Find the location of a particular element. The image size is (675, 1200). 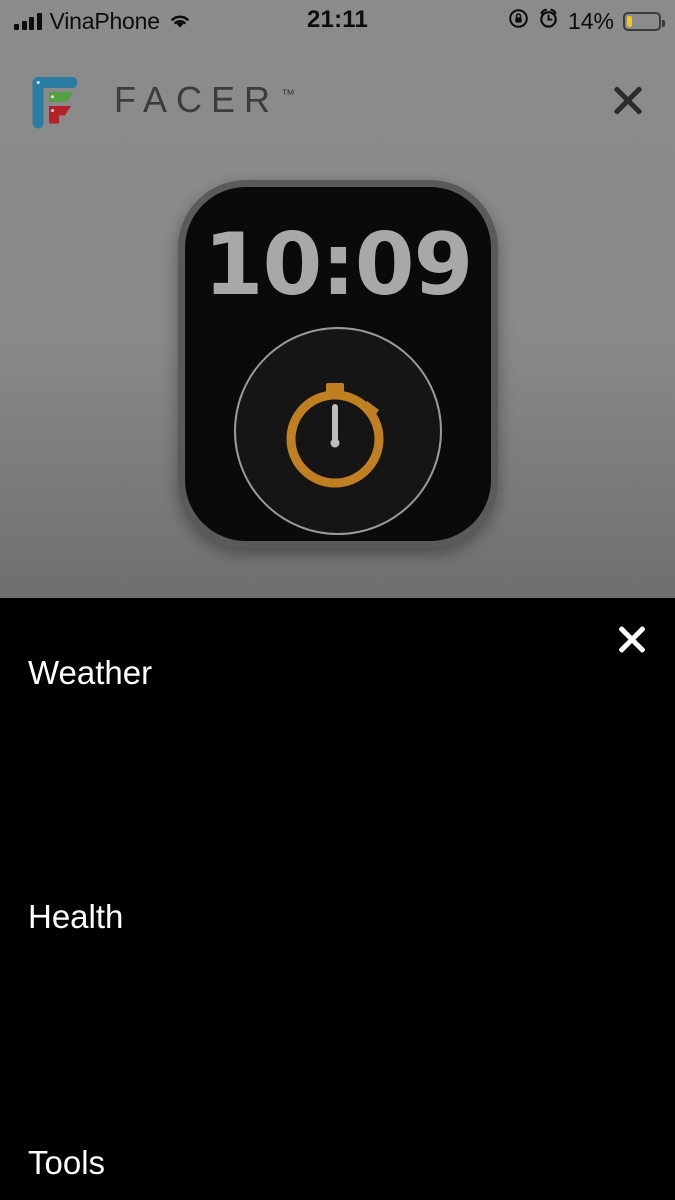

watch-complication-slot is located at coordinates (338, 431).